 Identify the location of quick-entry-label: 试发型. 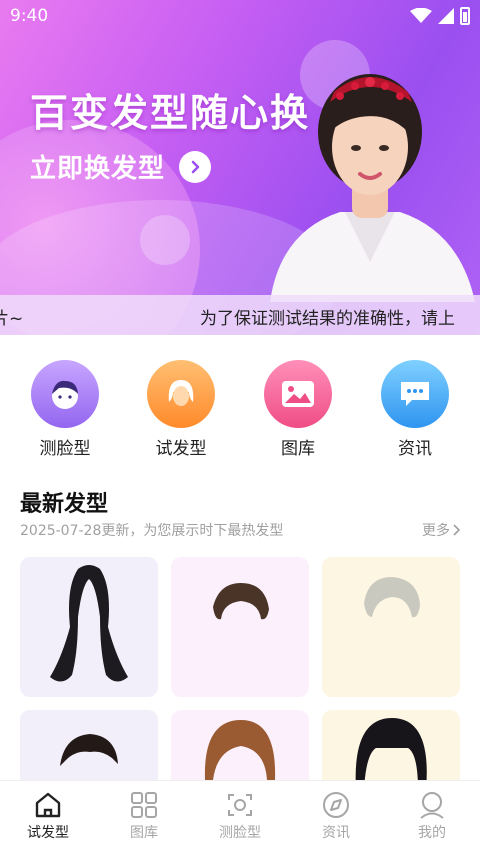
(181, 449).